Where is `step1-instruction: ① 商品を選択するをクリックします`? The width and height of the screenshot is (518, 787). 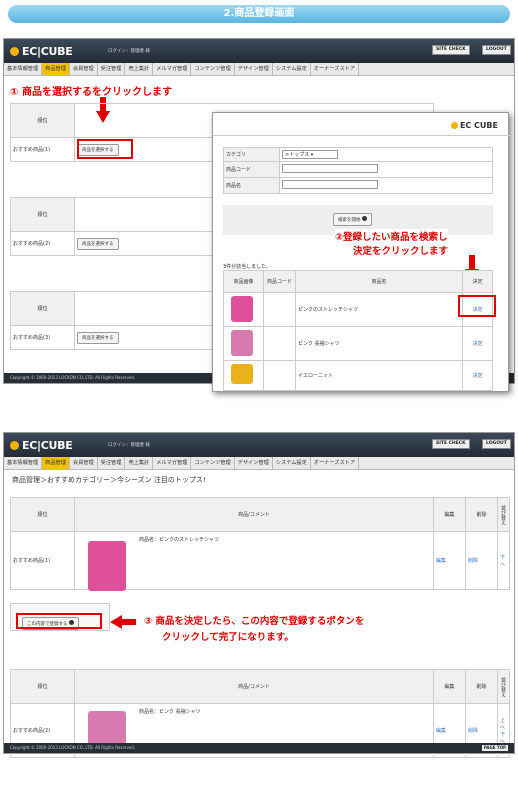
step1-instruction: ① 商品を選択するをクリックします is located at coordinates (91, 92).